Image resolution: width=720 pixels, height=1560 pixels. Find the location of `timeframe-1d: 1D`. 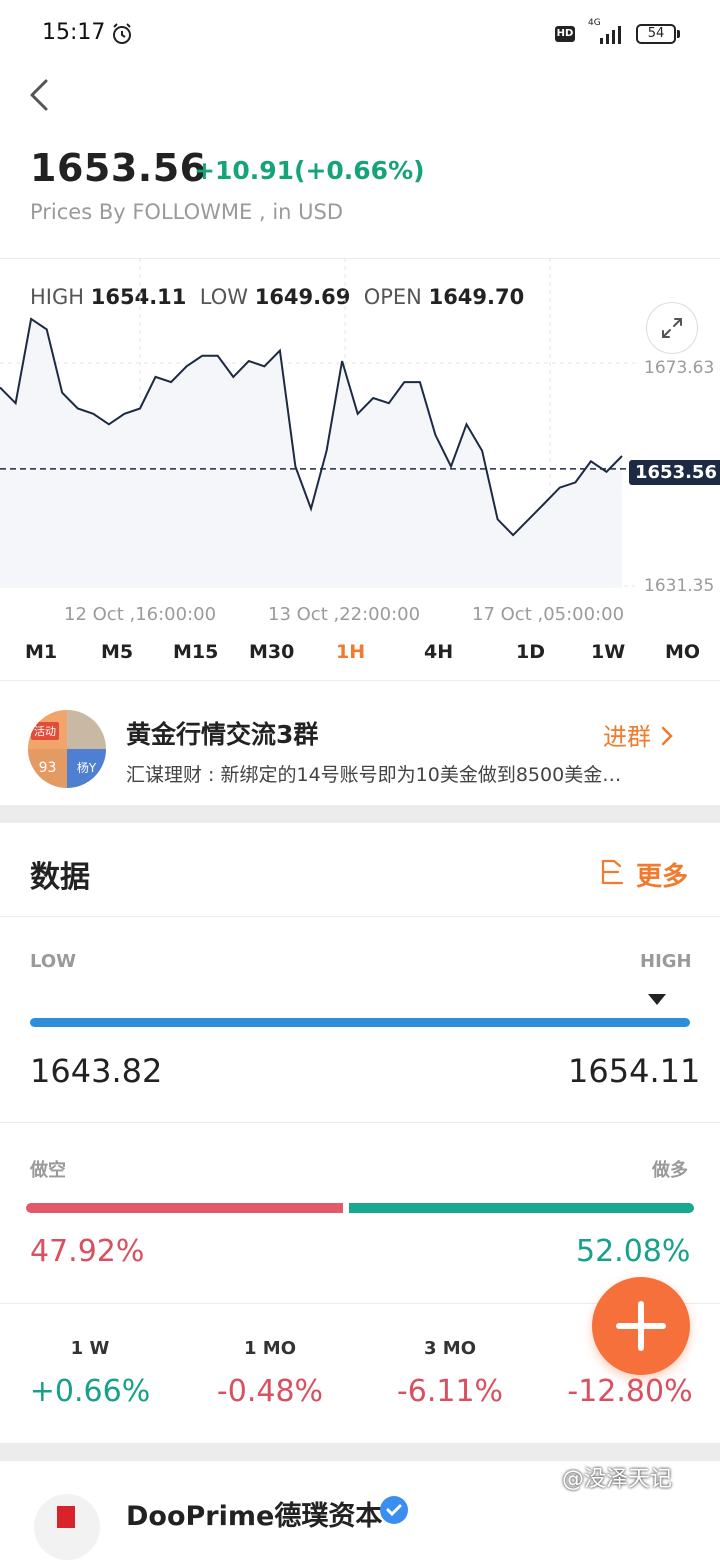

timeframe-1d: 1D is located at coordinates (530, 652).